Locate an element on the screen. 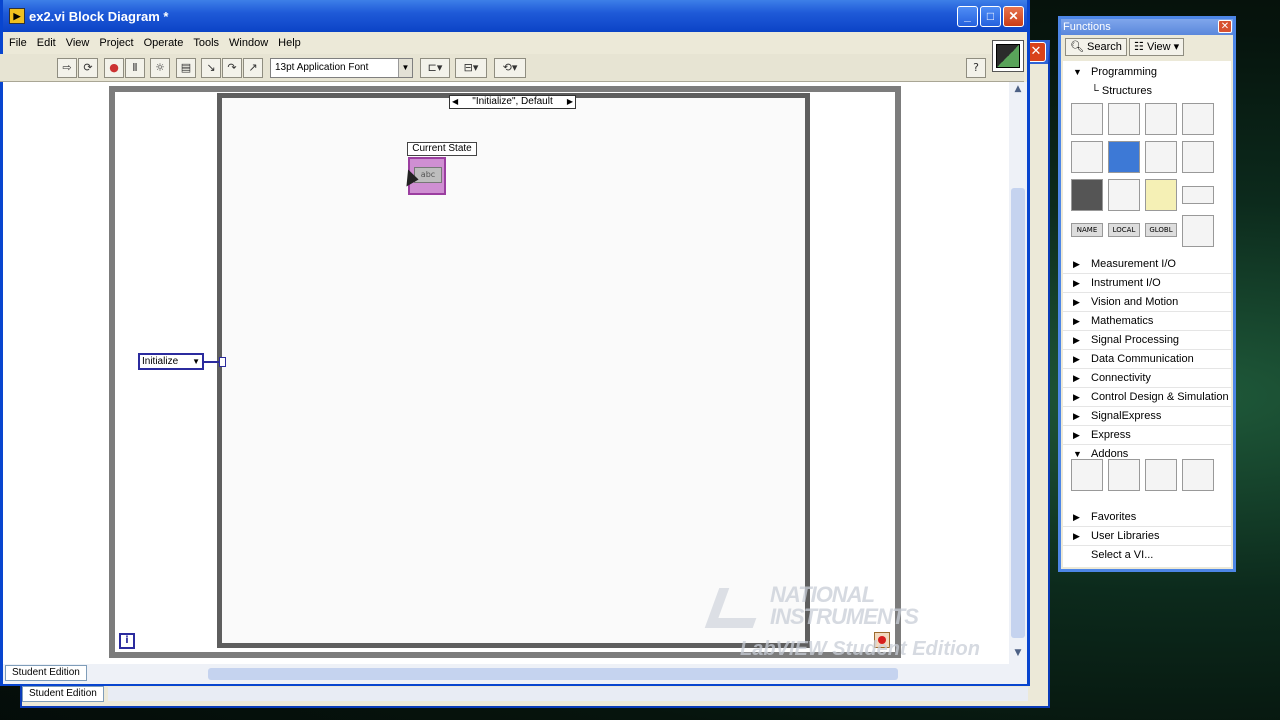 The width and height of the screenshot is (1280, 720). context-help-icon: ? is located at coordinates (976, 68).